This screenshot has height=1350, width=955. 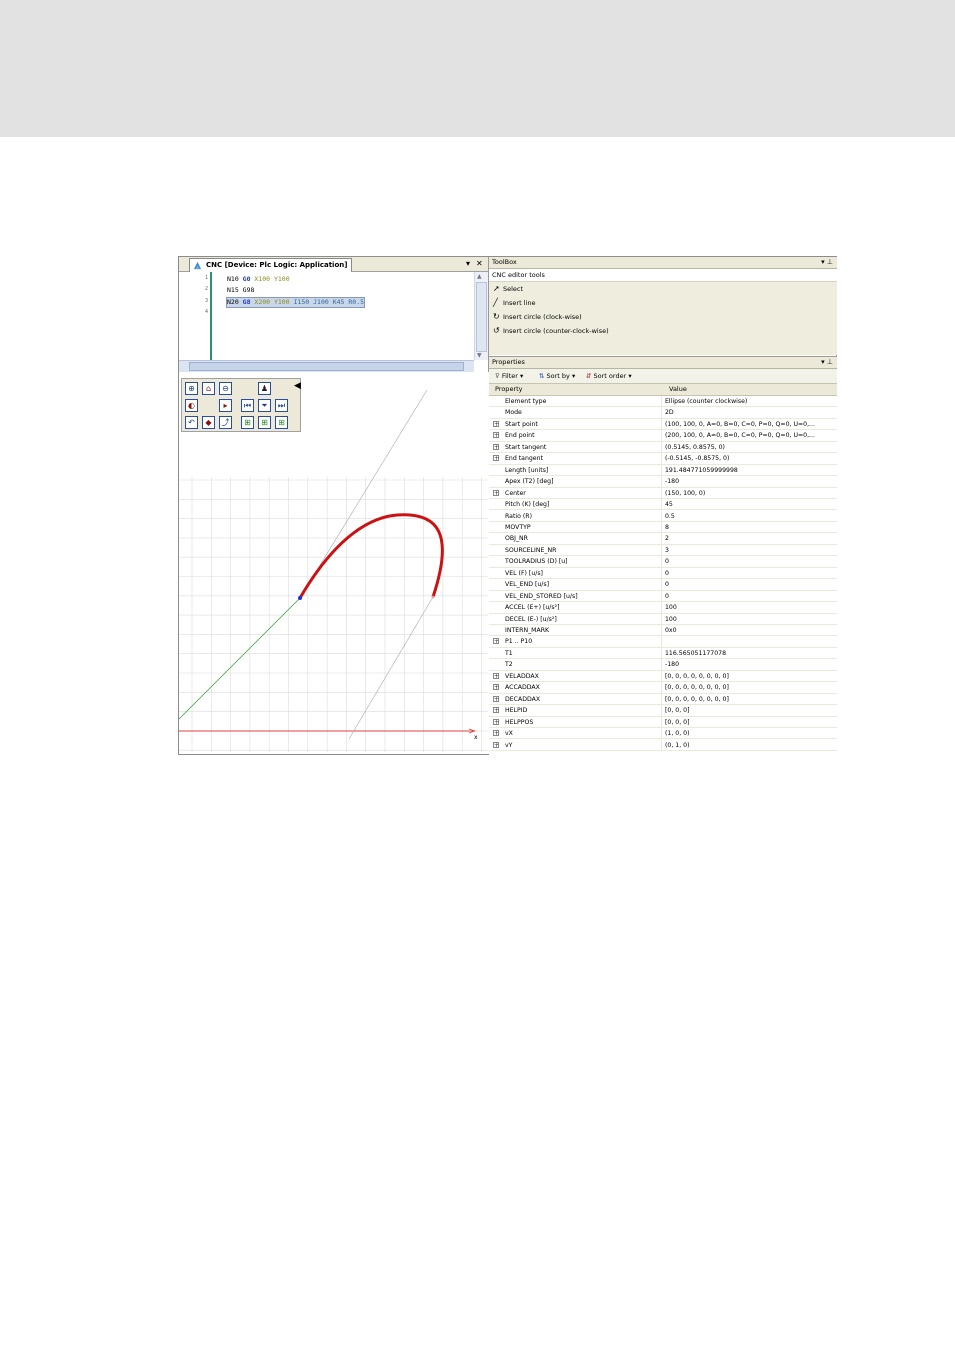 I want to click on property-value: 45, so click(x=750, y=504).